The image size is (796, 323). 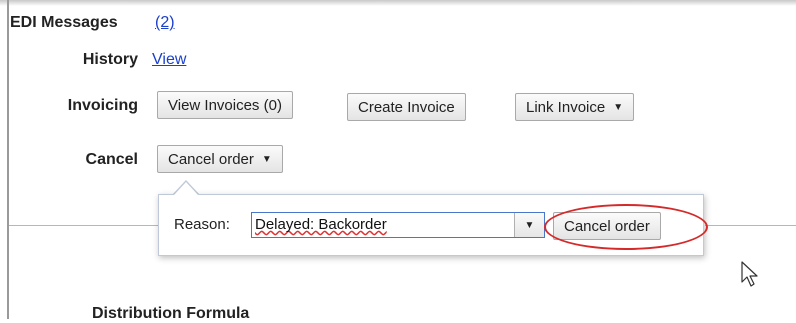 I want to click on window-top-shadow, so click(x=398, y=3).